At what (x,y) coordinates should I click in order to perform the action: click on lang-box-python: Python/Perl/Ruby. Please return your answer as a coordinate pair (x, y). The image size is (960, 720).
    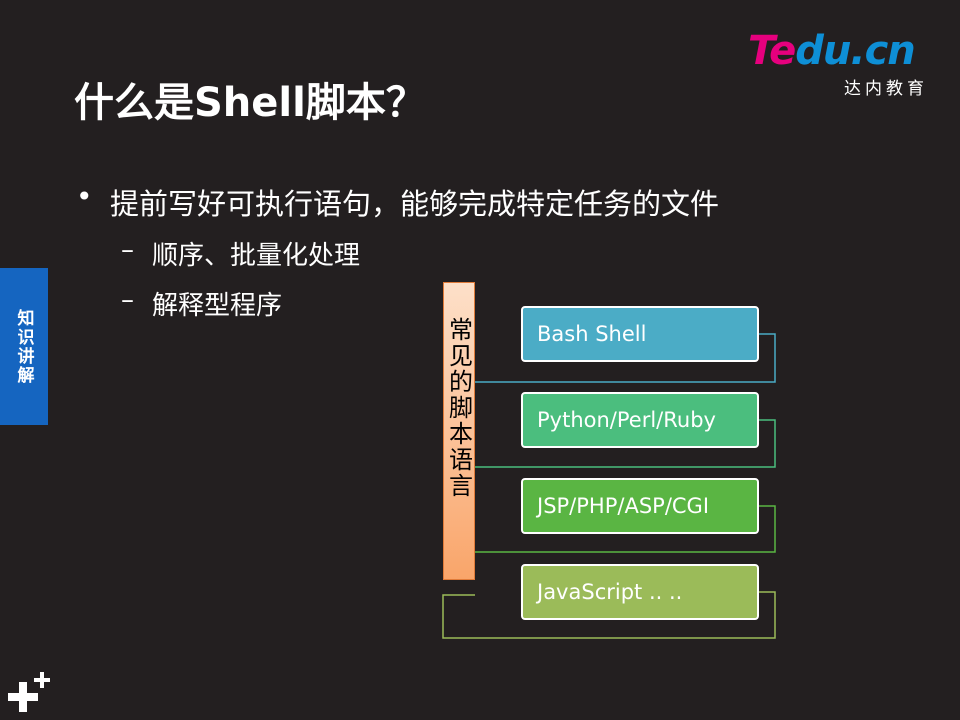
    Looking at the image, I should click on (640, 420).